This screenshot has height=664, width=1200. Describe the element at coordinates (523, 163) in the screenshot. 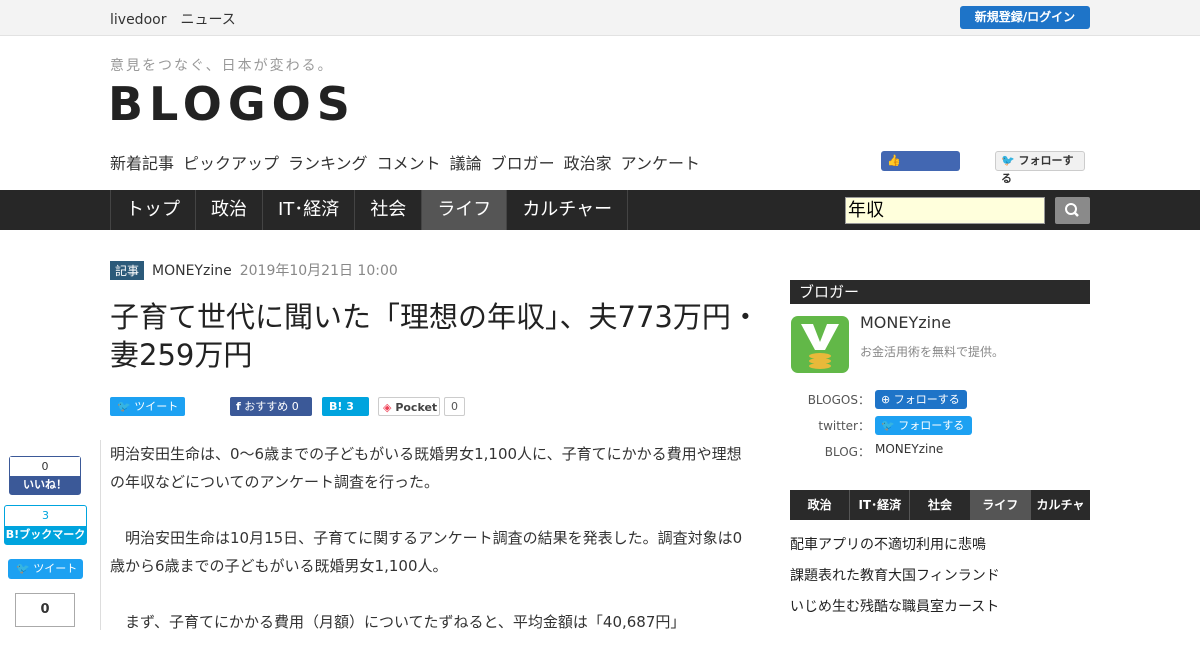

I see `subnav-bloggers: ブロガー` at that location.